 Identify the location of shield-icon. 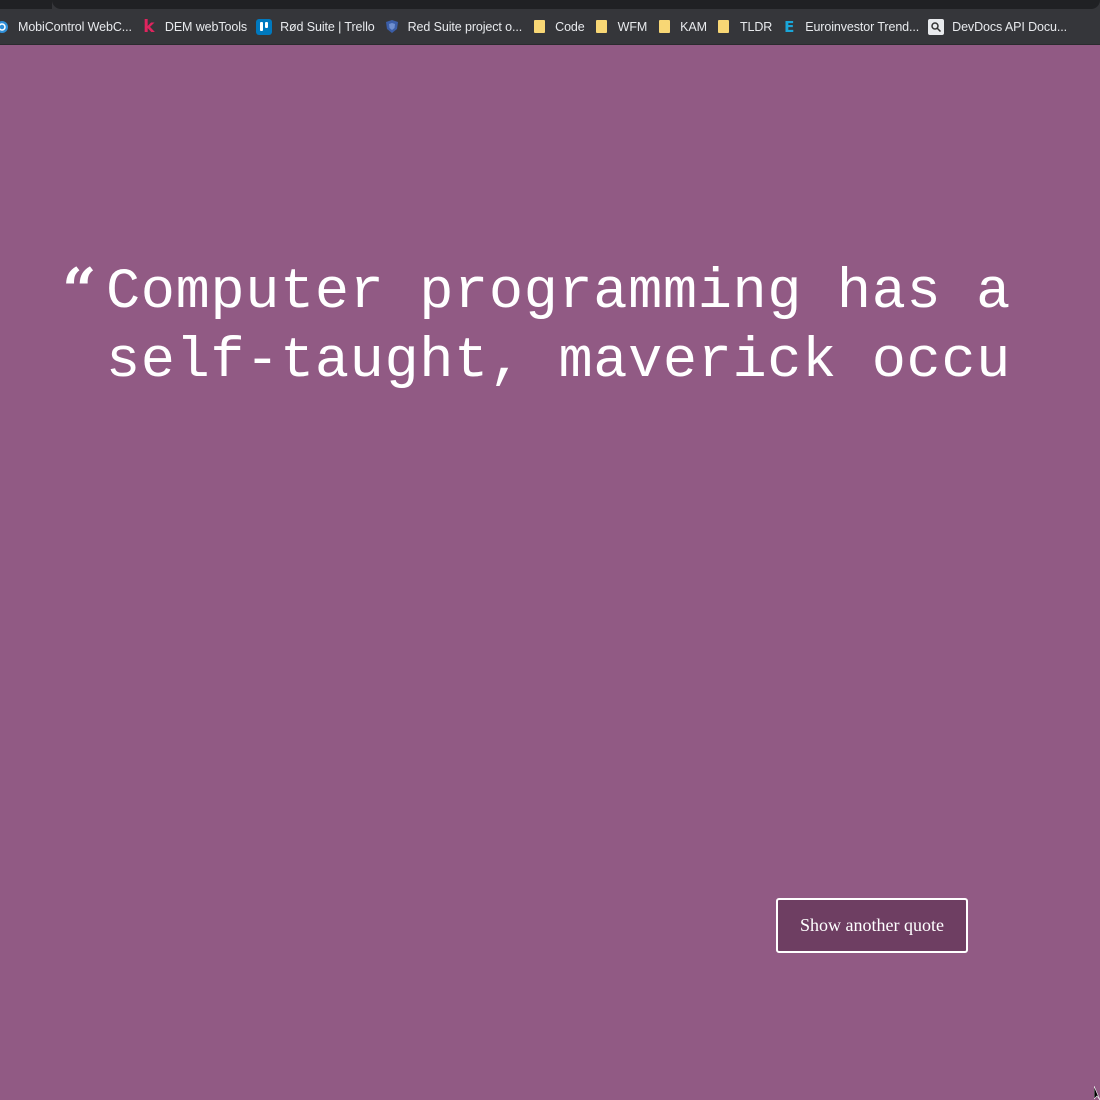
(392, 27).